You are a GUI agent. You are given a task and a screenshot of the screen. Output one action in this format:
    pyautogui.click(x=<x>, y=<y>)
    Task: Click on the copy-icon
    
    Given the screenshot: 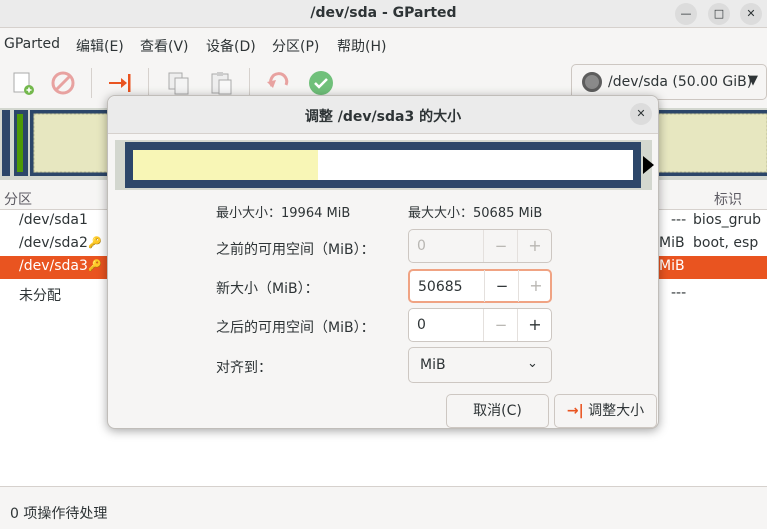 What is the action you would take?
    pyautogui.click(x=179, y=83)
    